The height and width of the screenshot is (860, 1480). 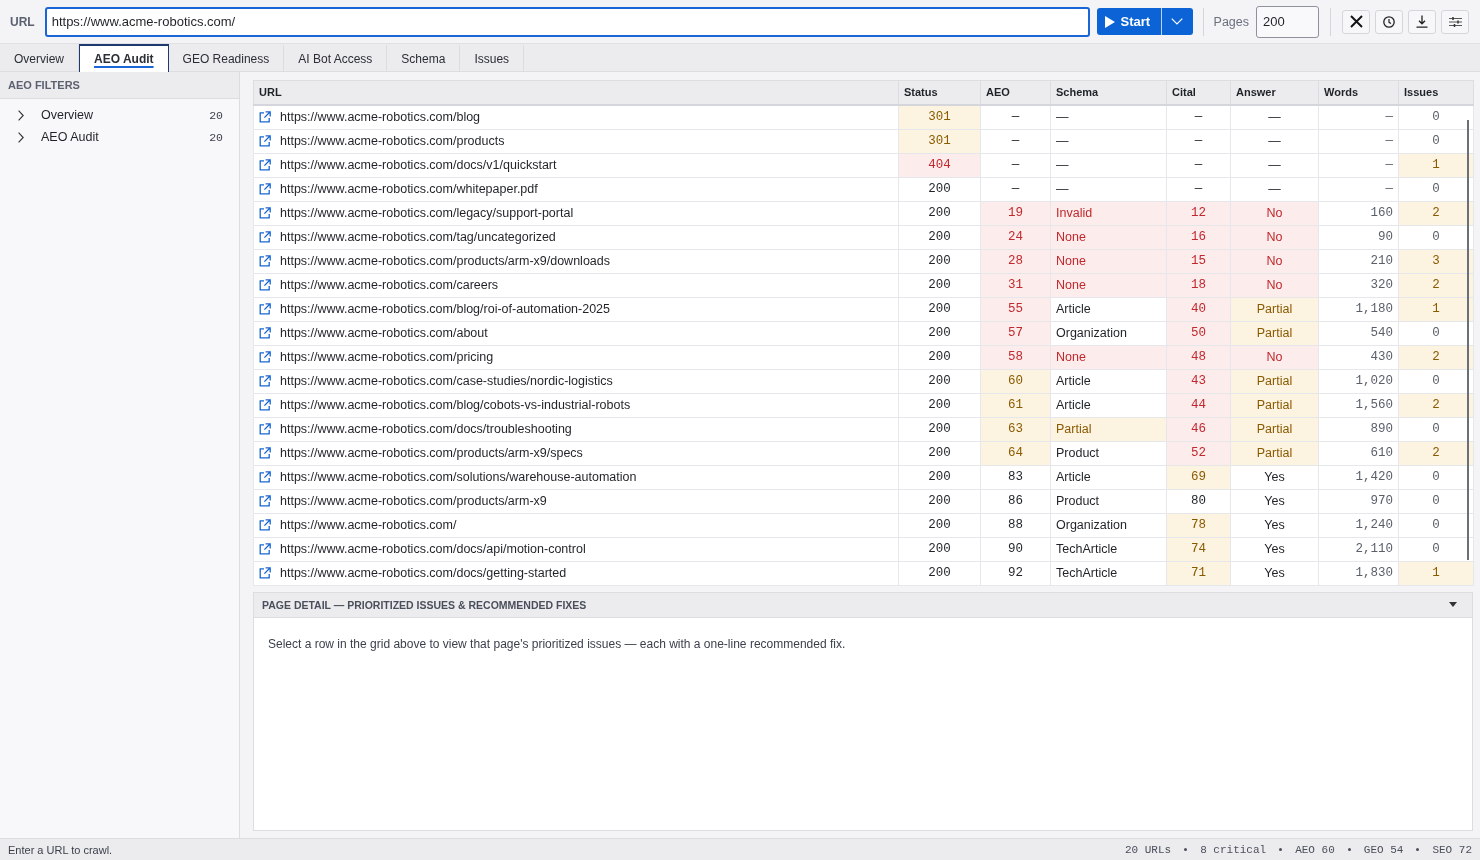 I want to click on url-text: https://www.acme-robotics.com/docs/troubleshooting, so click(x=426, y=429).